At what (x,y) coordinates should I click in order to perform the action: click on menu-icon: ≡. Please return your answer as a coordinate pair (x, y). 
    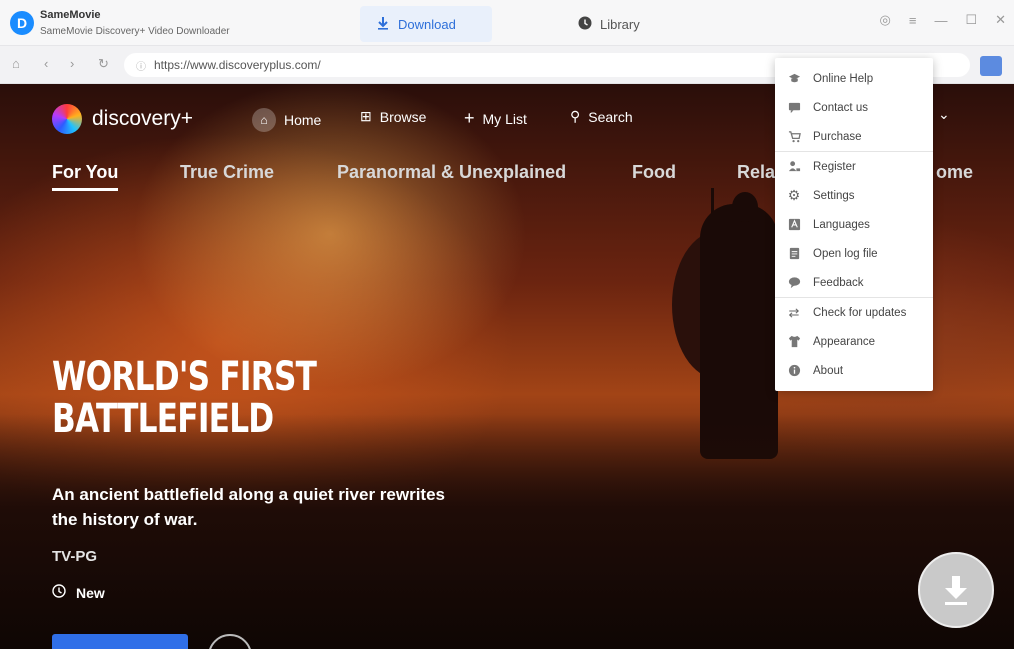
    Looking at the image, I should click on (913, 20).